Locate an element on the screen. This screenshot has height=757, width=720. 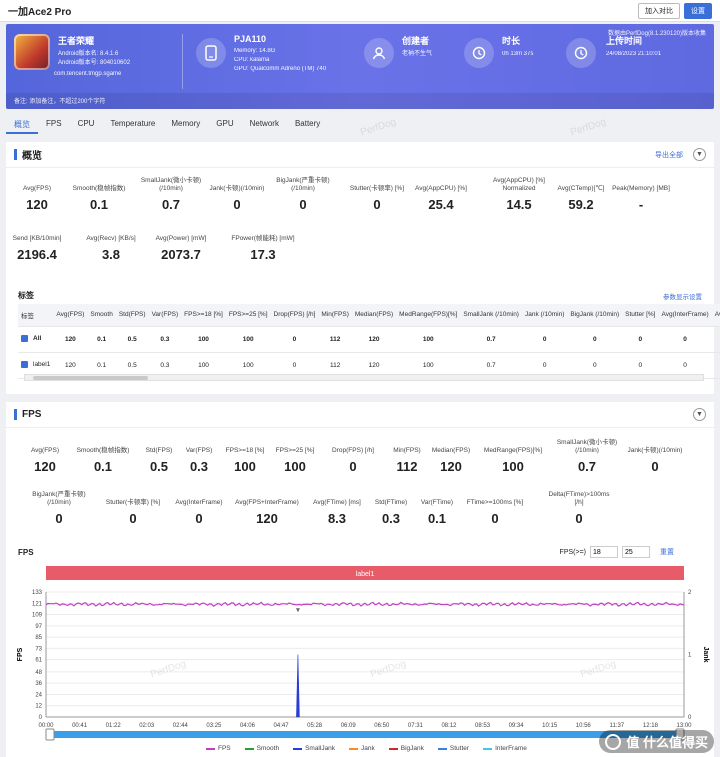
tab-temperature: Temperature is located at coordinates (132, 125).